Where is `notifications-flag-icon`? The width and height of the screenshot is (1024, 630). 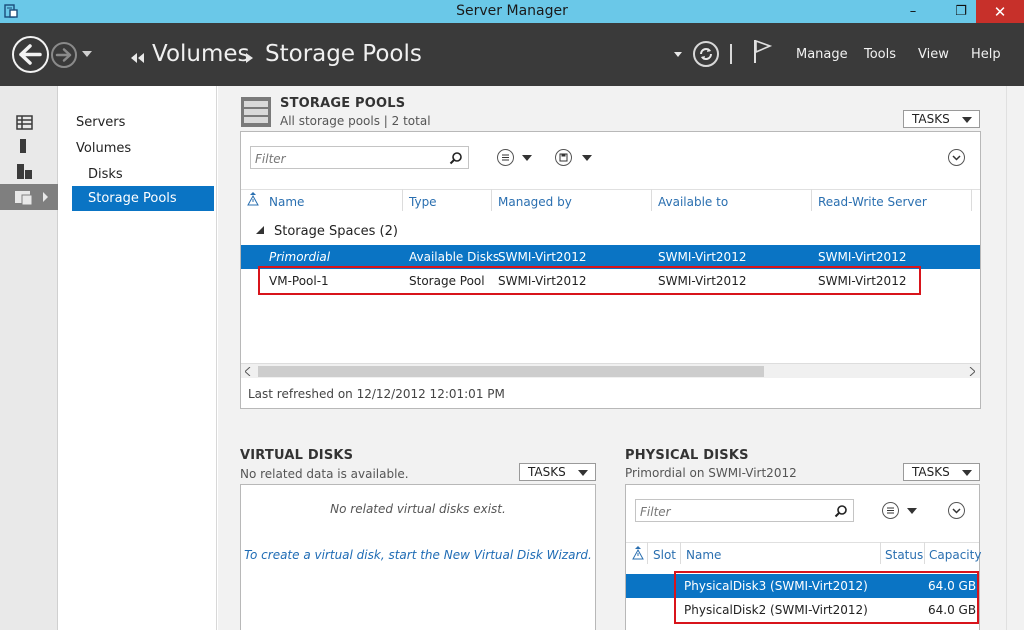
notifications-flag-icon is located at coordinates (762, 51).